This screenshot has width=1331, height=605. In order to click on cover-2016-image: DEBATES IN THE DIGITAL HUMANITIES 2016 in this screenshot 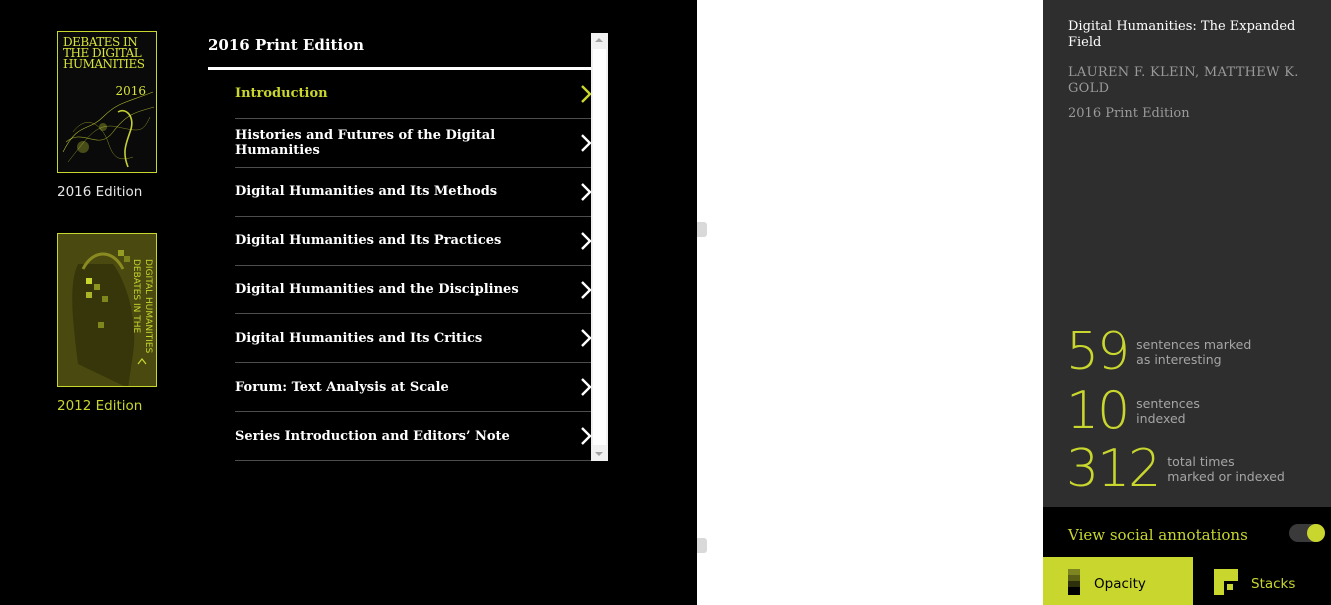, I will do `click(107, 102)`.